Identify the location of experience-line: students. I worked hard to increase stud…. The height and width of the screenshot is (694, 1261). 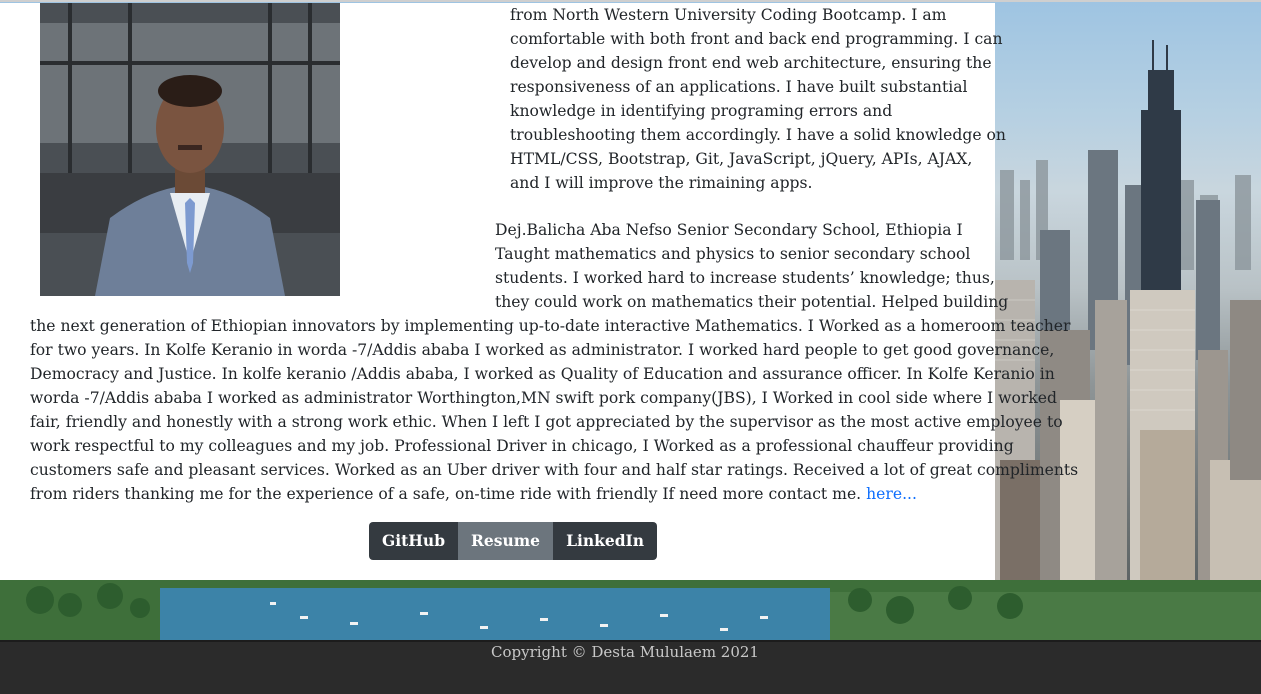
(745, 278).